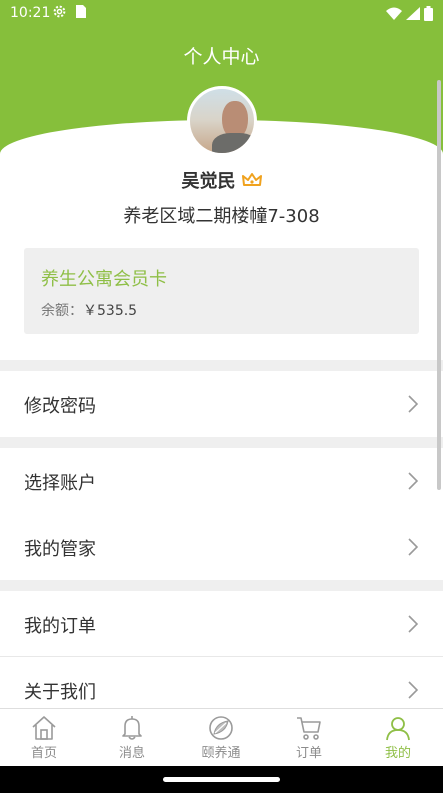 The width and height of the screenshot is (443, 793). Describe the element at coordinates (221, 481) in the screenshot. I see `menu-item-select-account: 选择账户` at that location.